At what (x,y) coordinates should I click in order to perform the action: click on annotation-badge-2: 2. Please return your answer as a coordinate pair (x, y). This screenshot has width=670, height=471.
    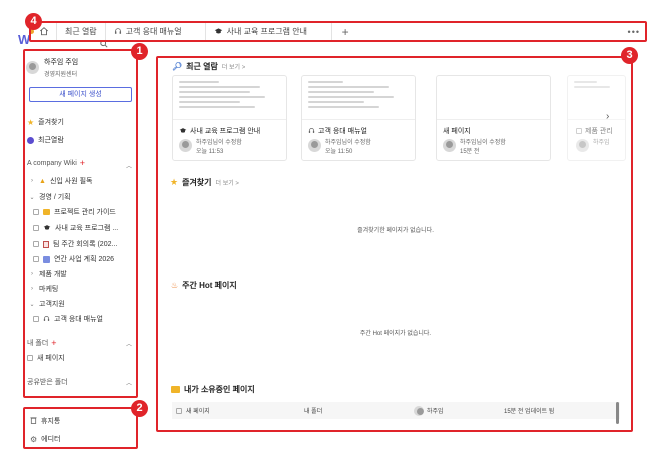
    Looking at the image, I should click on (139, 408).